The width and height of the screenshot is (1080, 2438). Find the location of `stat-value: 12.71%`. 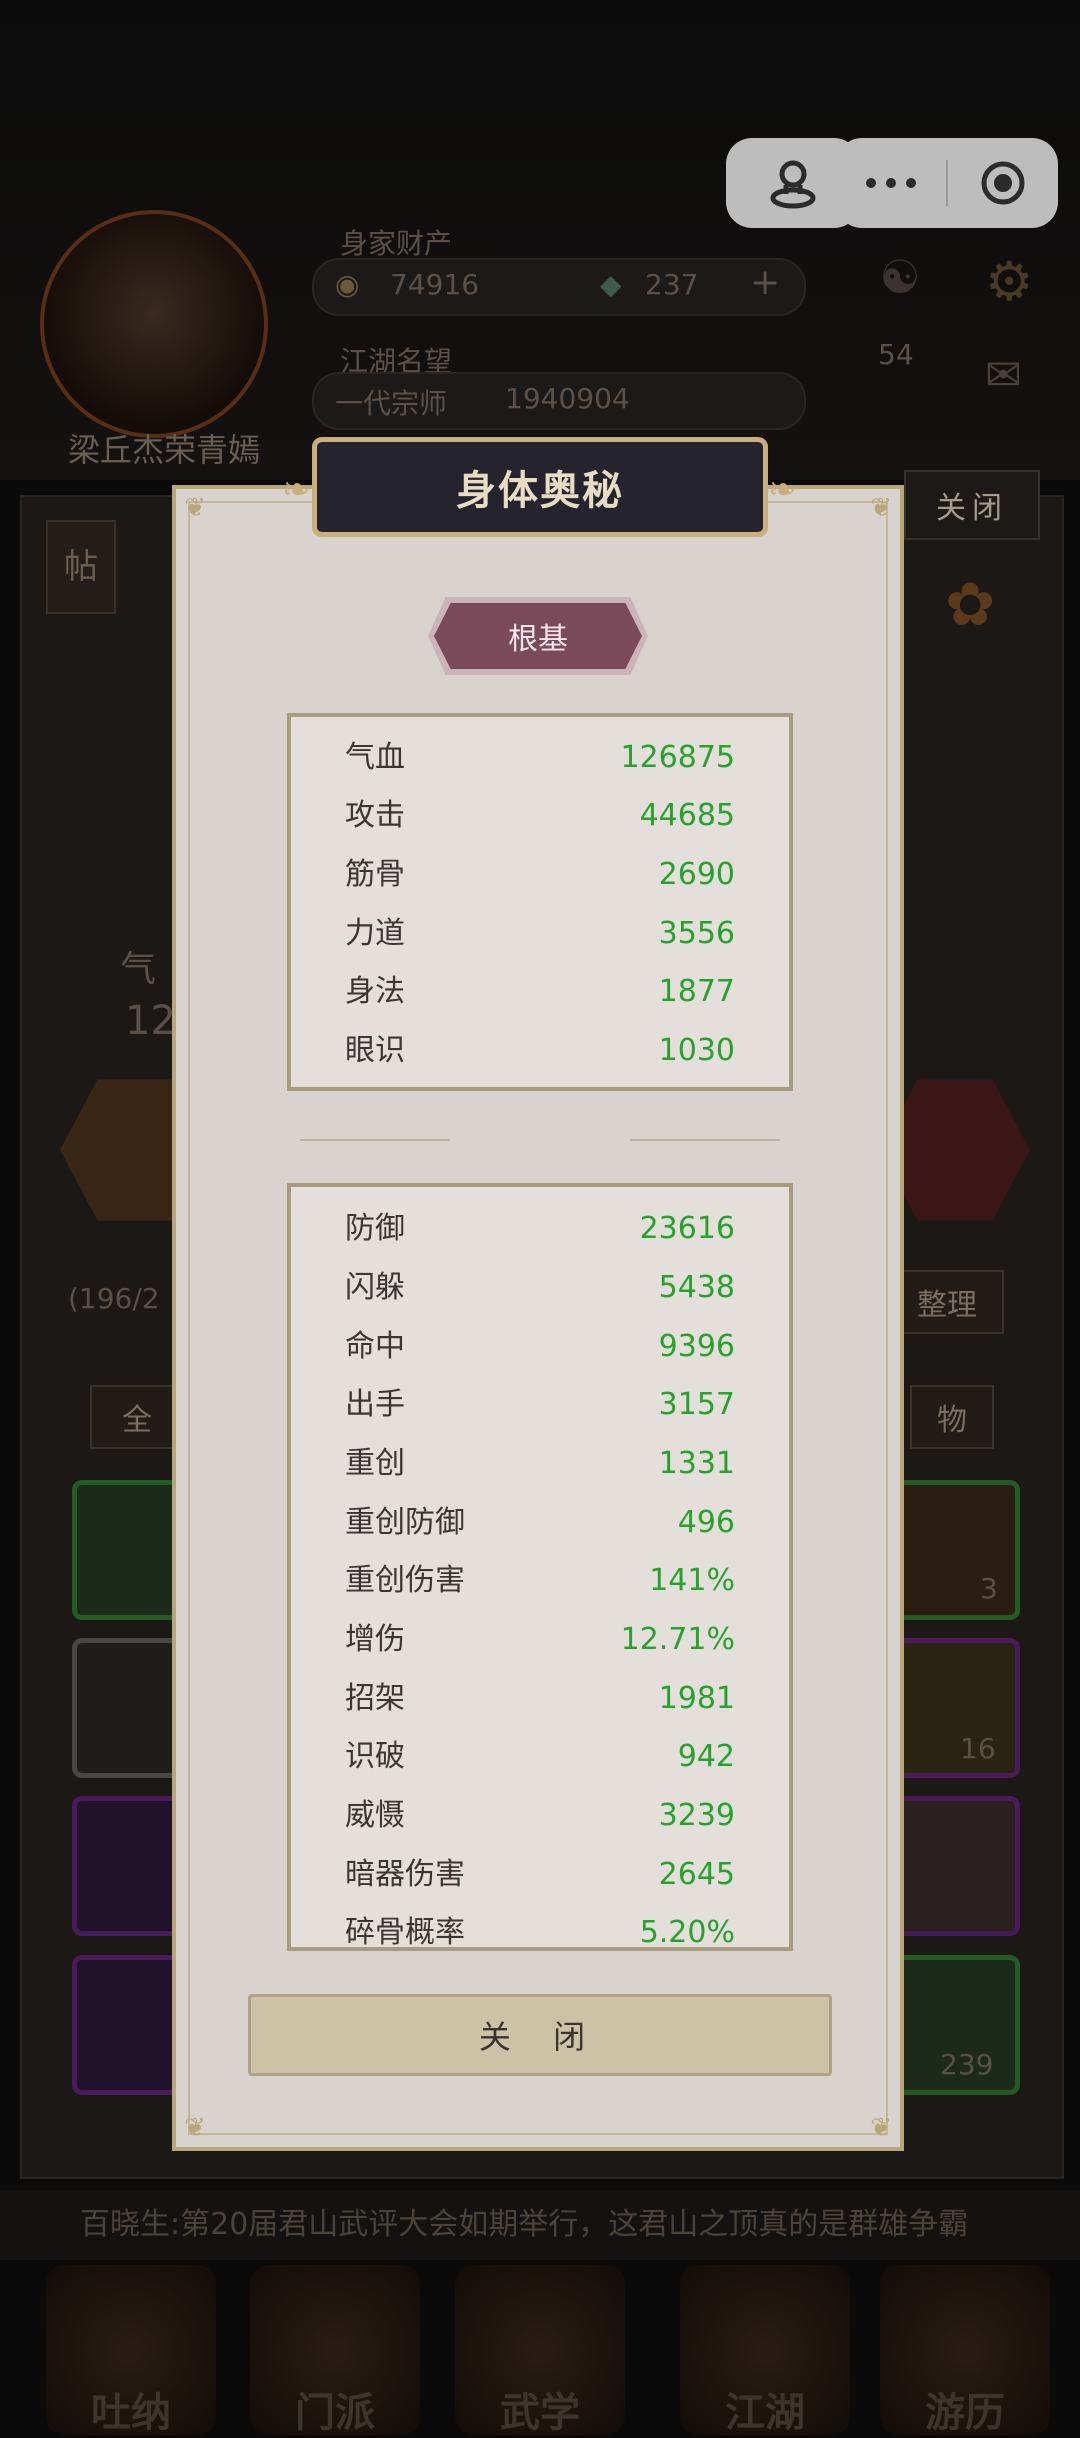

stat-value: 12.71% is located at coordinates (677, 1639).